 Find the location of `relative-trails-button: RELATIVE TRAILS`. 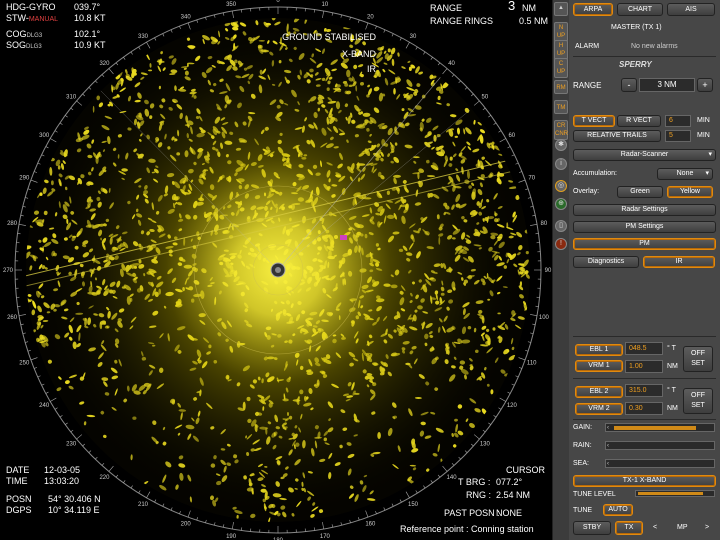

relative-trails-button: RELATIVE TRAILS is located at coordinates (617, 136).